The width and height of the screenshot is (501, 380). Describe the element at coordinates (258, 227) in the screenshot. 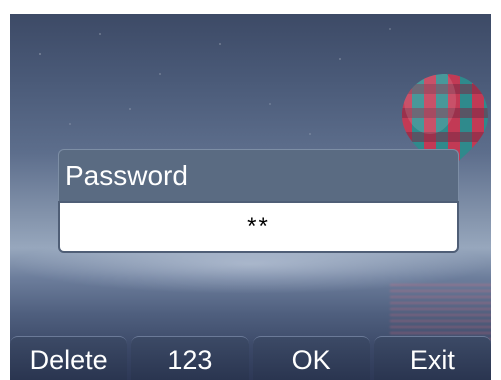

I see `password-field: **` at that location.